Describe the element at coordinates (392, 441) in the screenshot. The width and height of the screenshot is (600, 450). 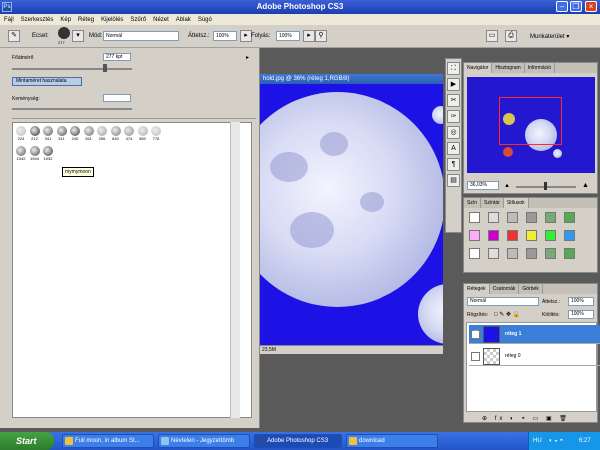
I see `task-download-folder: download` at that location.